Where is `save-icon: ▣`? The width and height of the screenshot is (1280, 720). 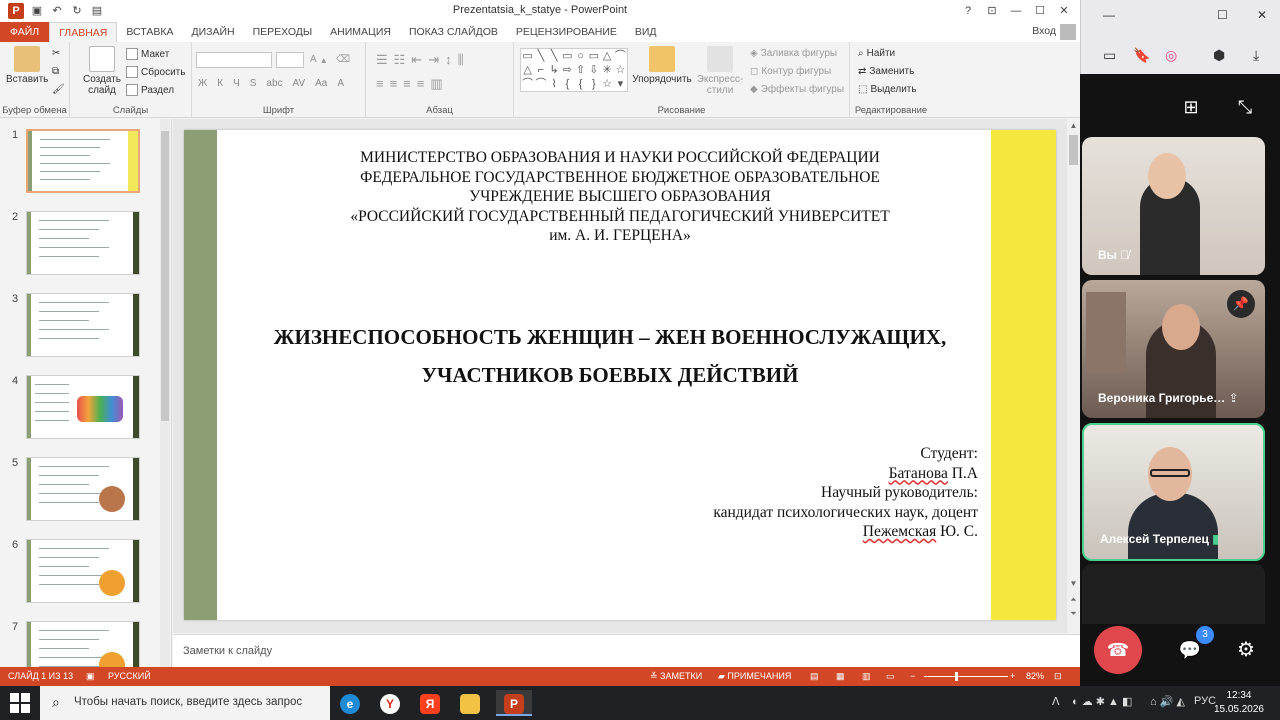
save-icon: ▣ is located at coordinates (37, 11).